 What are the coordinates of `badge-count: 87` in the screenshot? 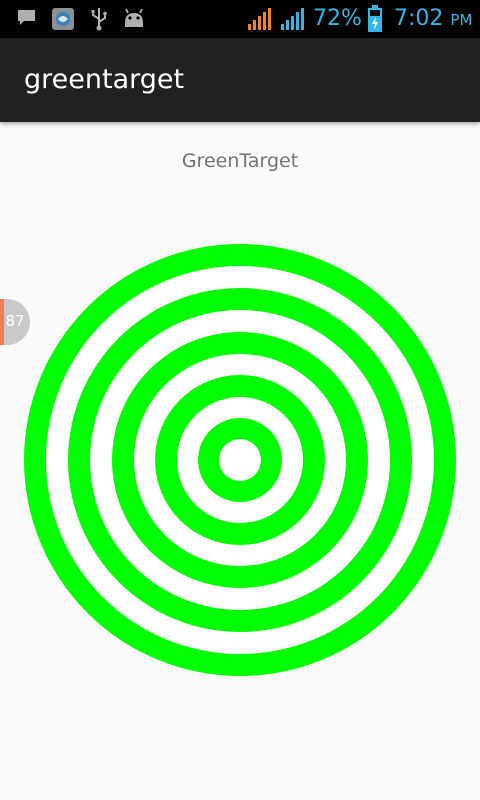 It's located at (15, 321).